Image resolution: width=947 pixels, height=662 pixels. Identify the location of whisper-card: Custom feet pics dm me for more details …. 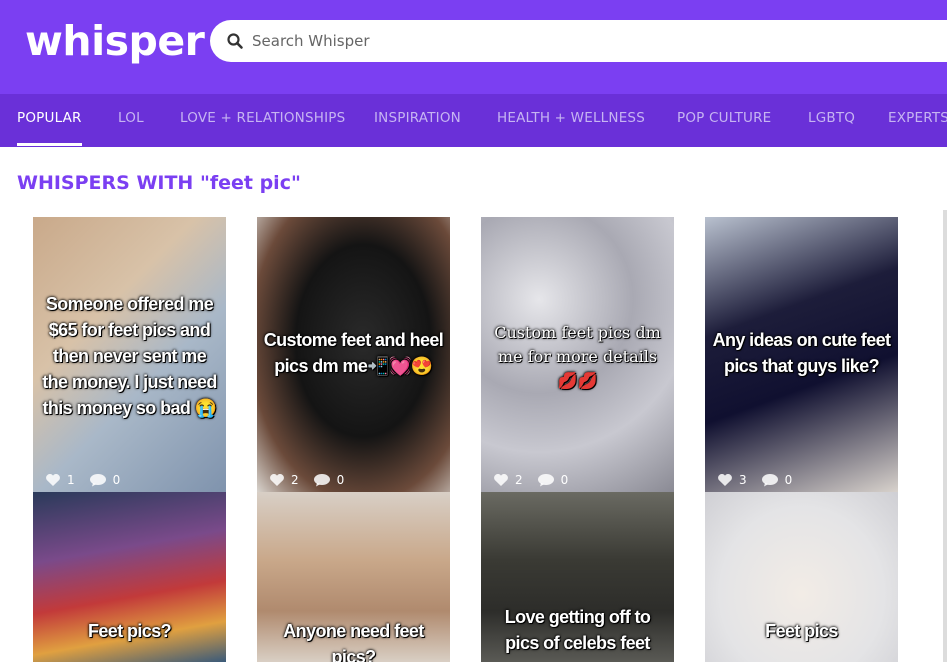
(577, 354).